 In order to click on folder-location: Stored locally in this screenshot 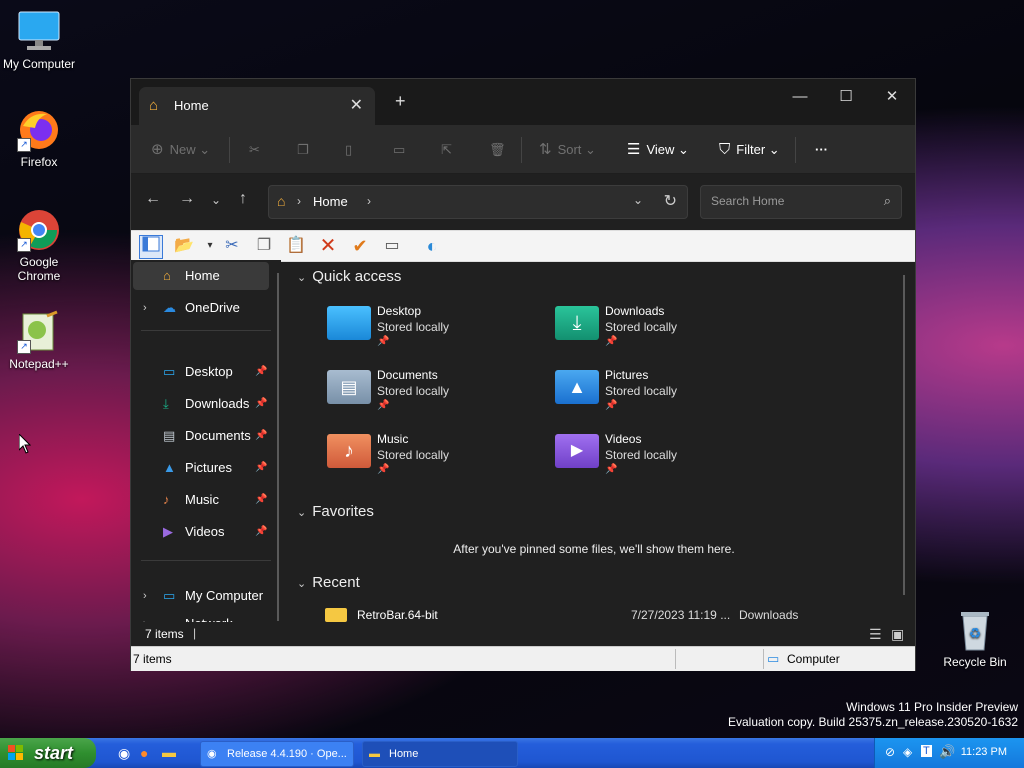, I will do `click(641, 455)`.